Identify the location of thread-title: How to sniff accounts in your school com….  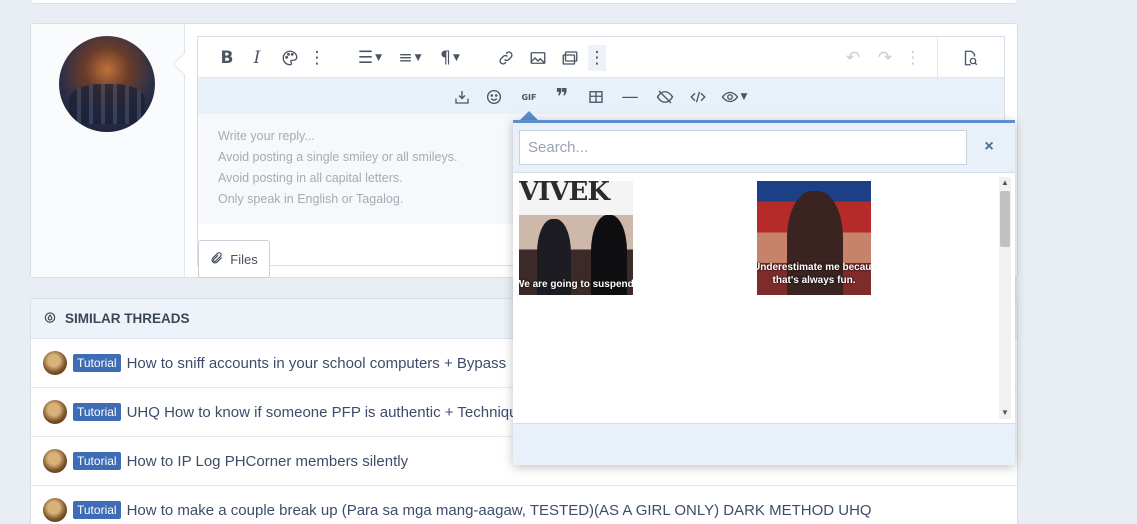
(317, 363).